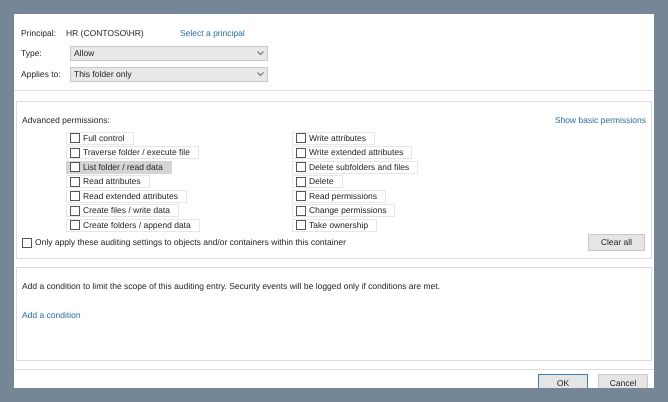  What do you see at coordinates (334, 138) in the screenshot?
I see `permission-checkbox: Write attributes` at bounding box center [334, 138].